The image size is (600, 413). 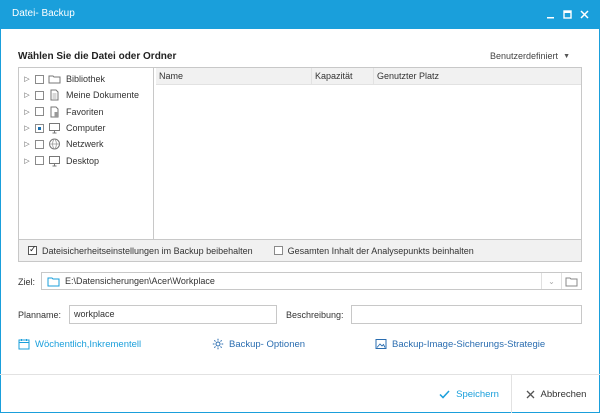 I want to click on save-button-label: Speichern, so click(x=477, y=394).